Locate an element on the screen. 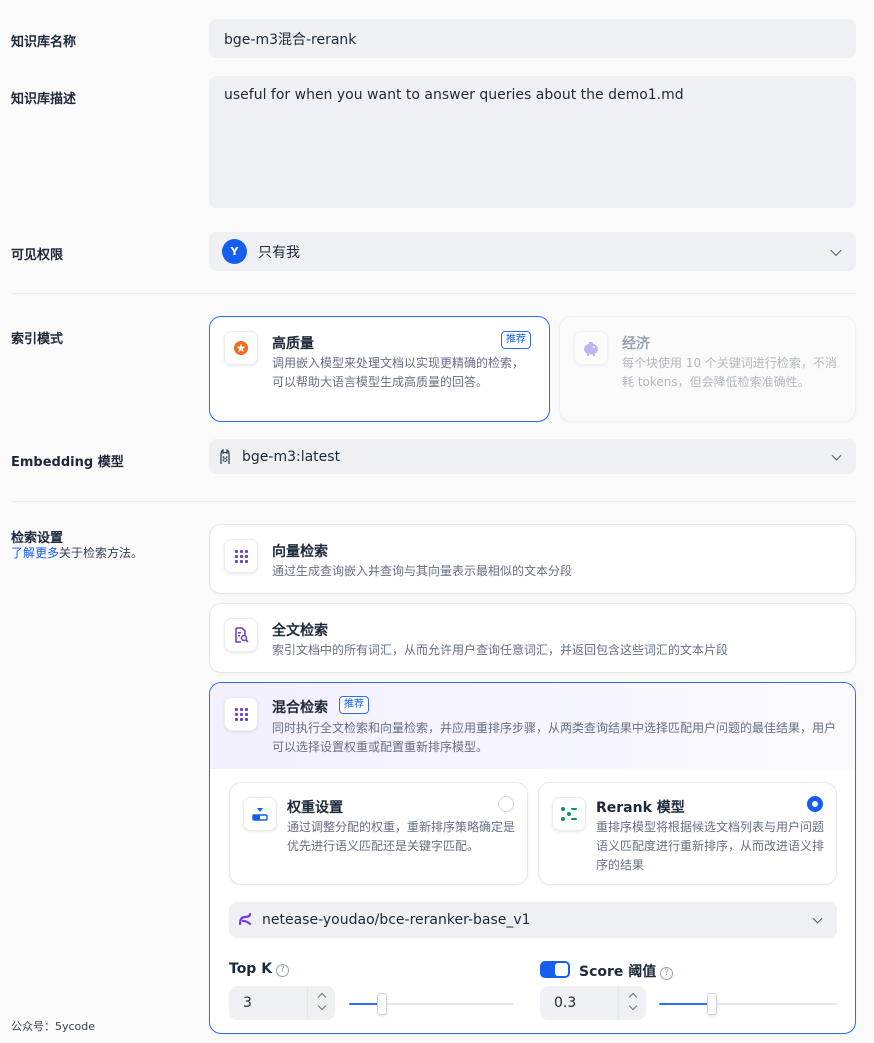 The image size is (874, 1043). permission-select: Y 只有我 is located at coordinates (532, 251).